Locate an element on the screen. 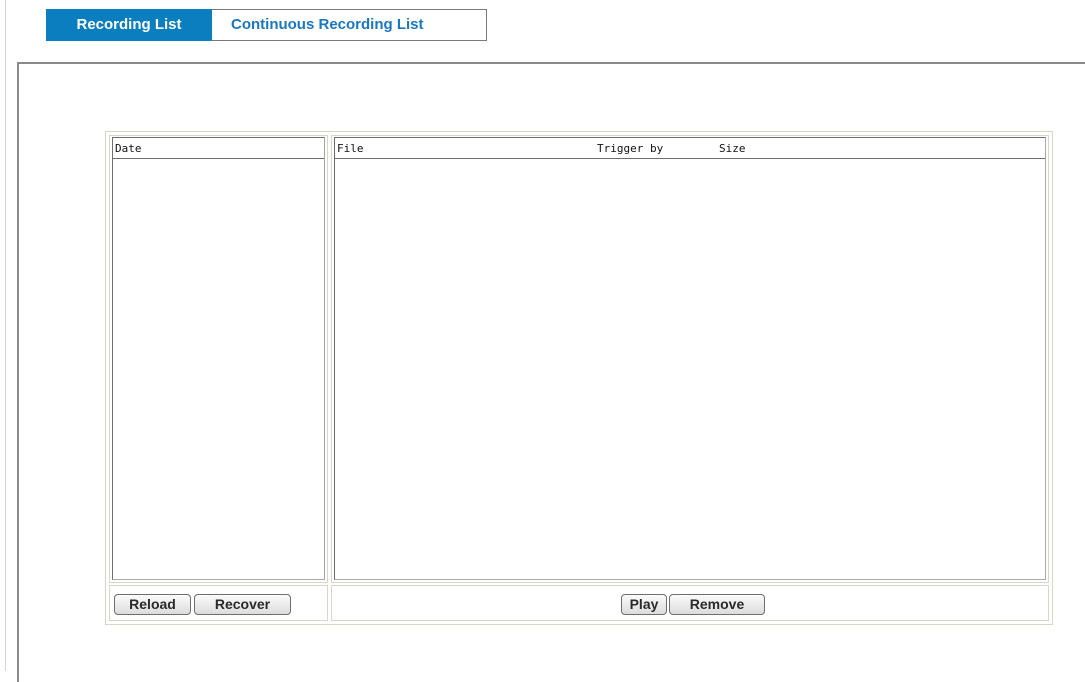 Image resolution: width=1085 pixels, height=682 pixels. date-buttons-cell: Reload Recover is located at coordinates (218, 603).